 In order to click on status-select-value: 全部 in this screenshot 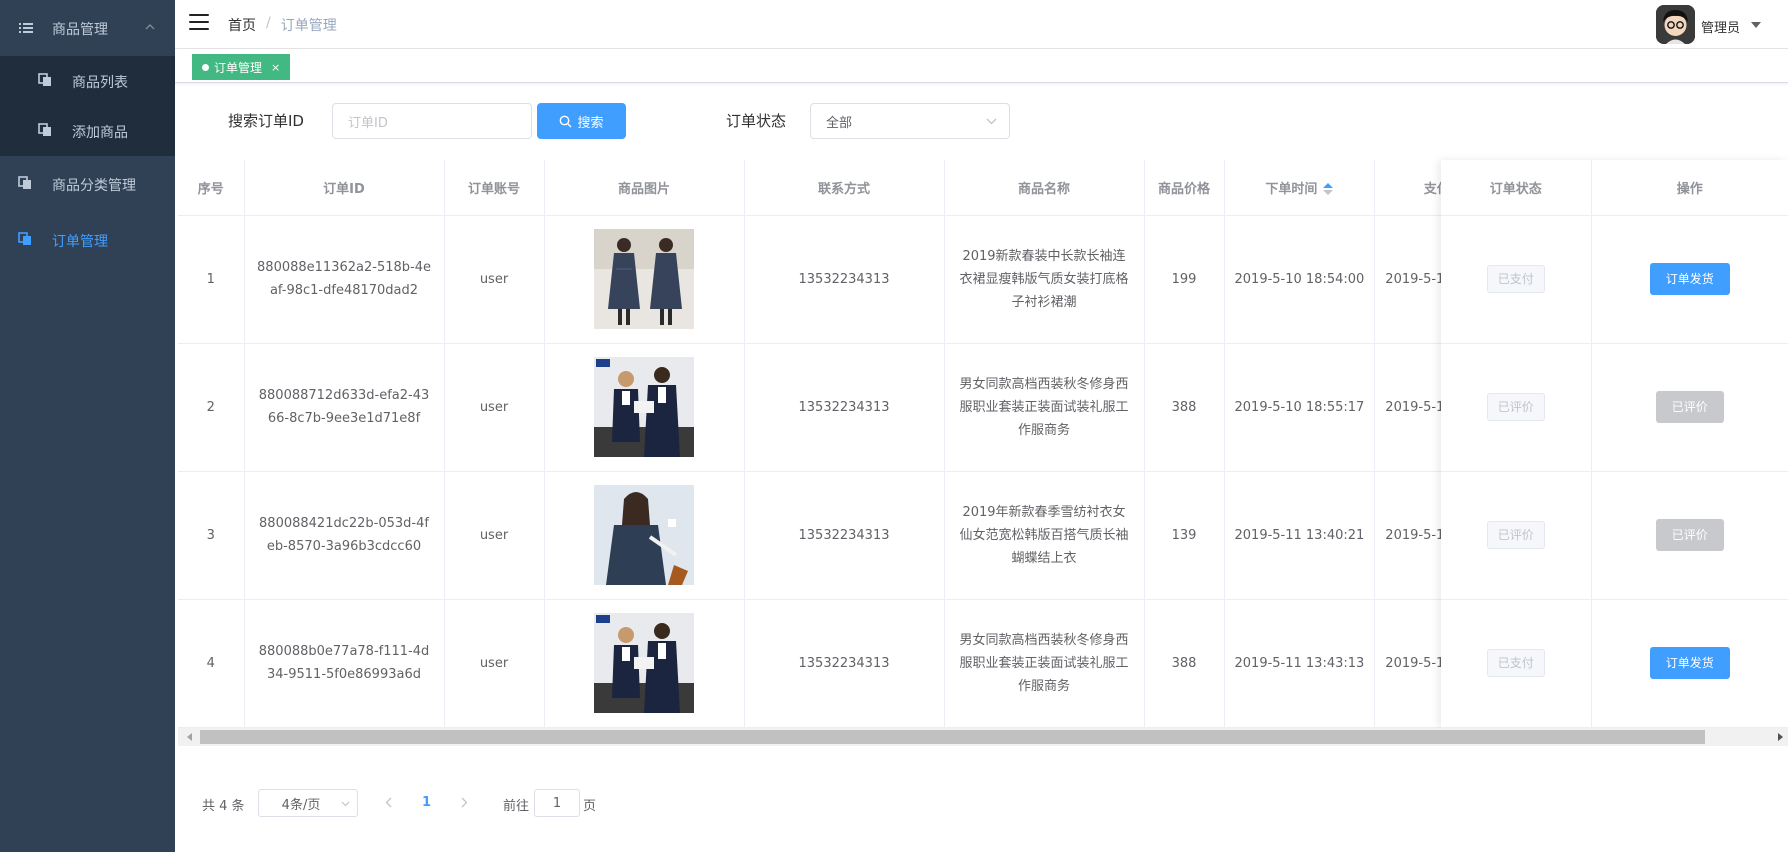, I will do `click(839, 123)`.